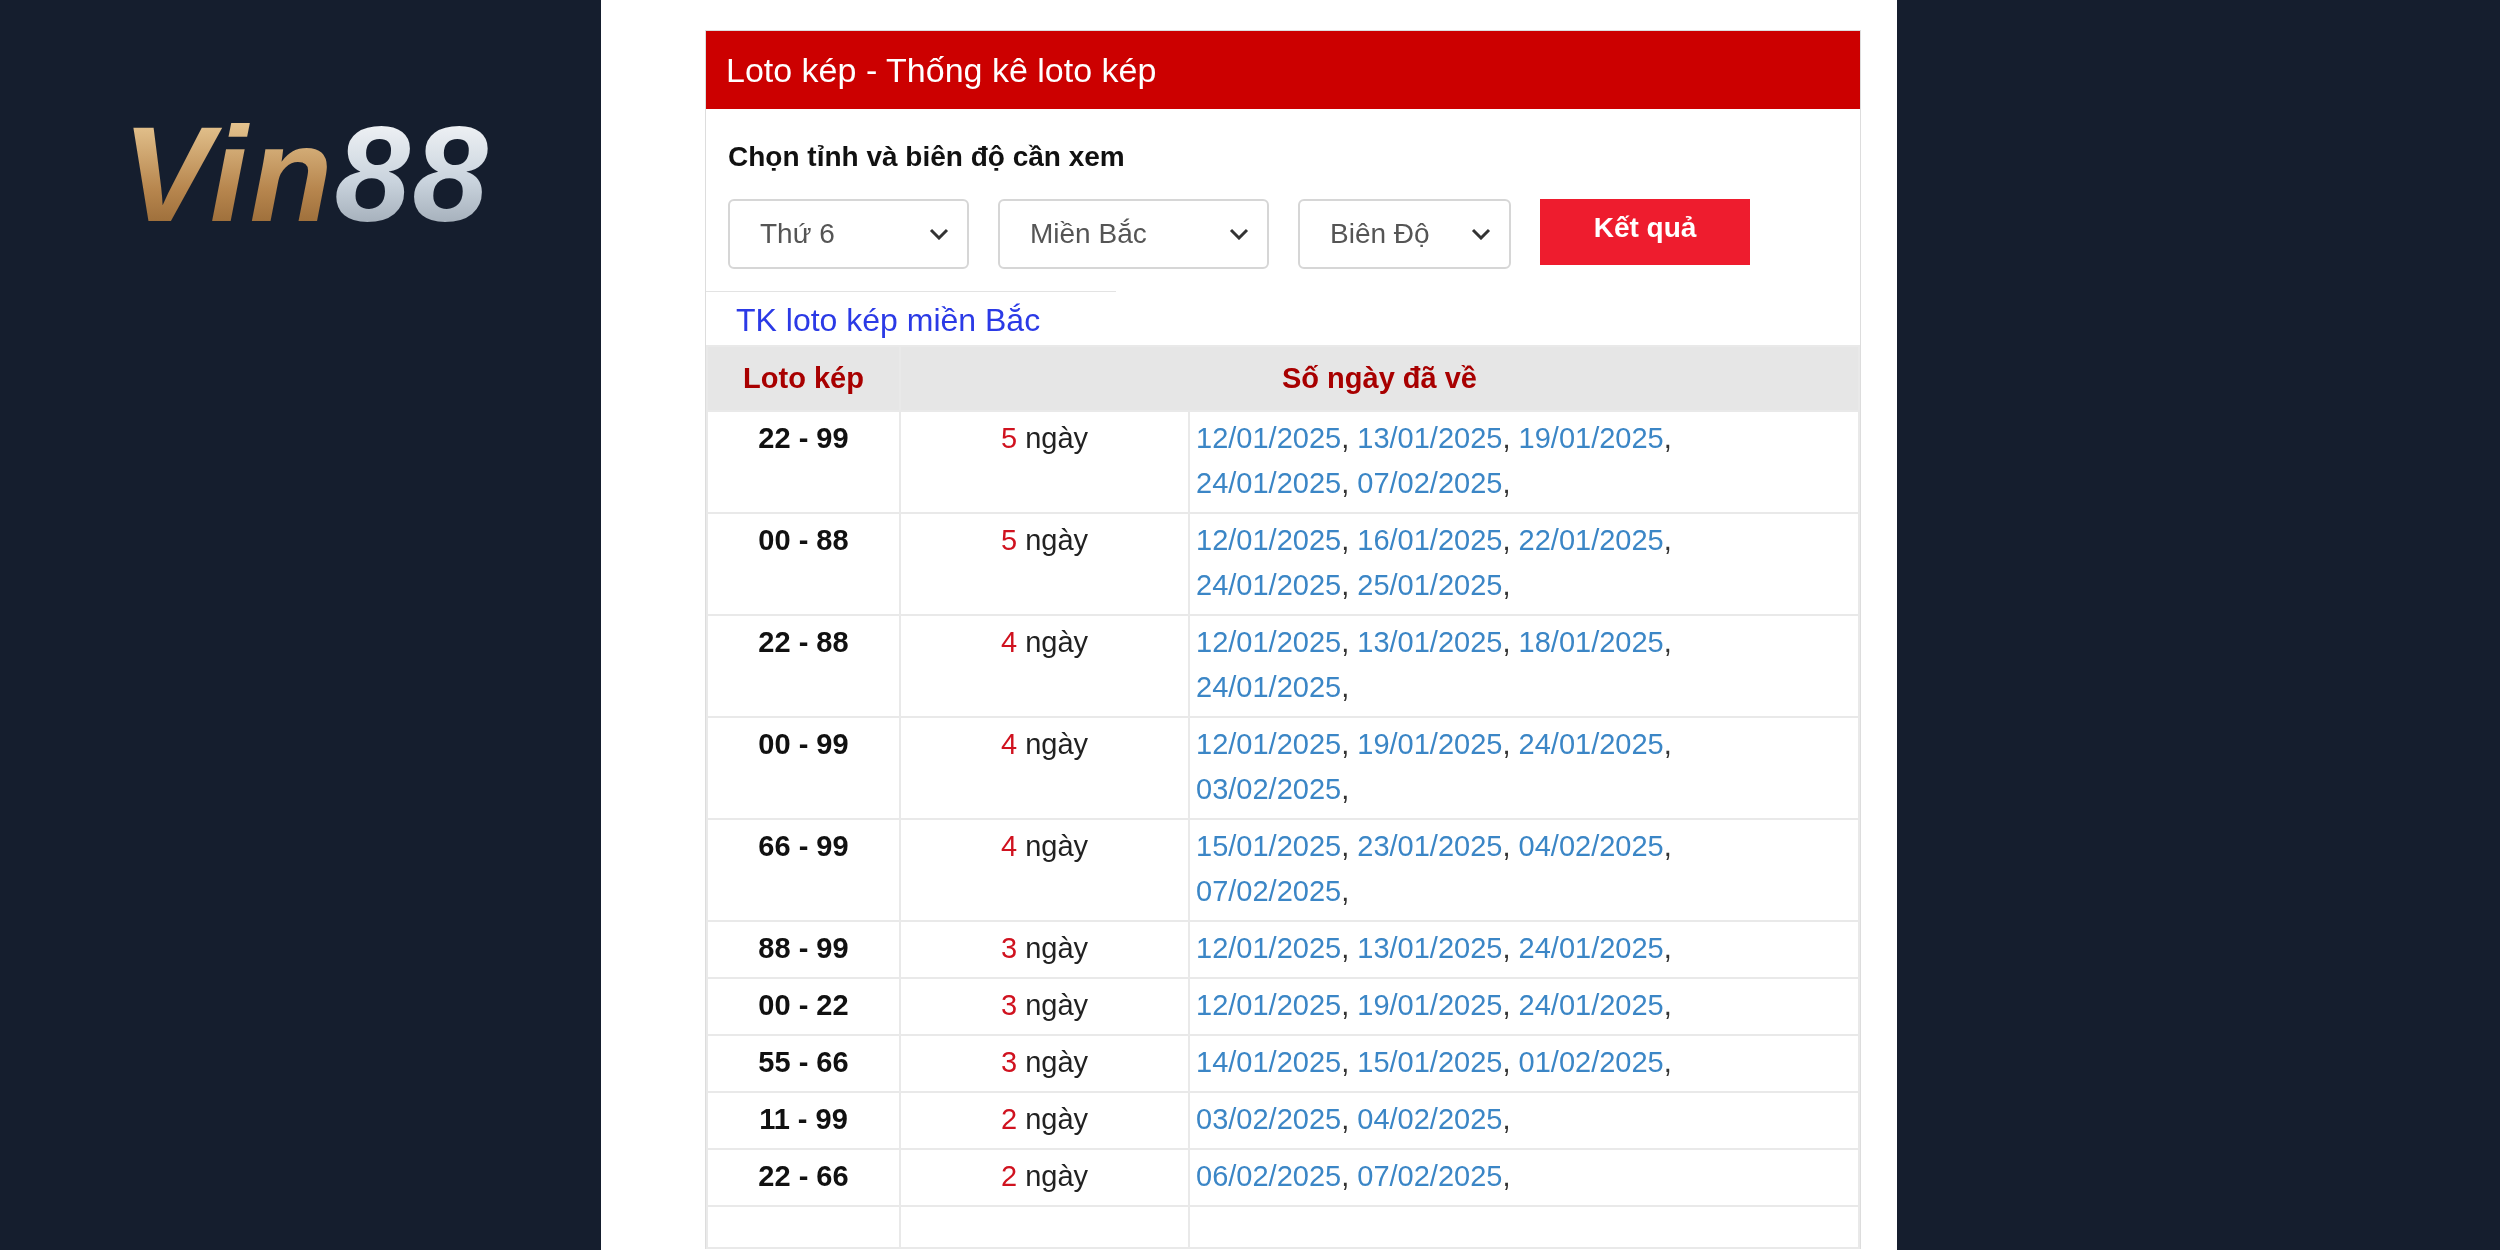  What do you see at coordinates (1379, 378) in the screenshot?
I see `column-header: Số ngày đã về` at bounding box center [1379, 378].